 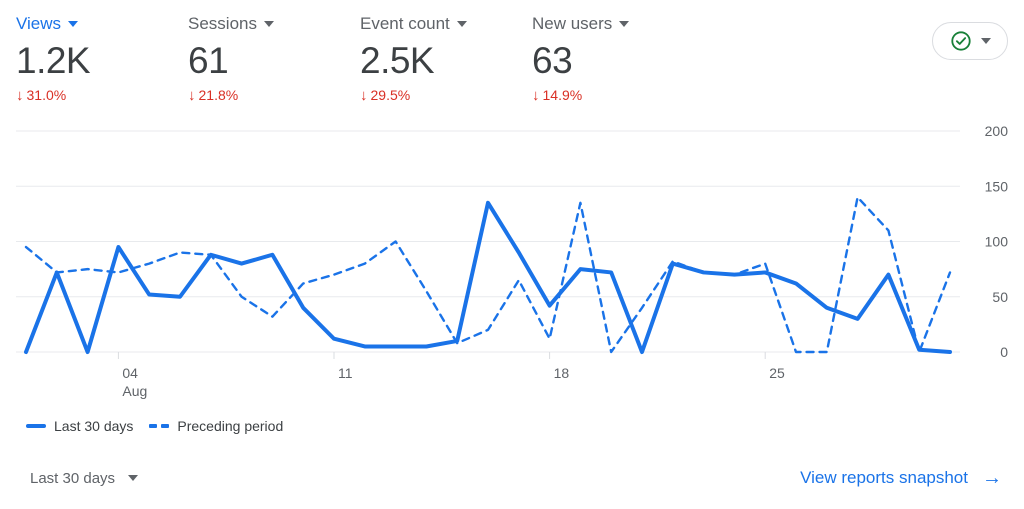 What do you see at coordinates (102, 95) in the screenshot?
I see `metric-delta: ↓ 31.0%` at bounding box center [102, 95].